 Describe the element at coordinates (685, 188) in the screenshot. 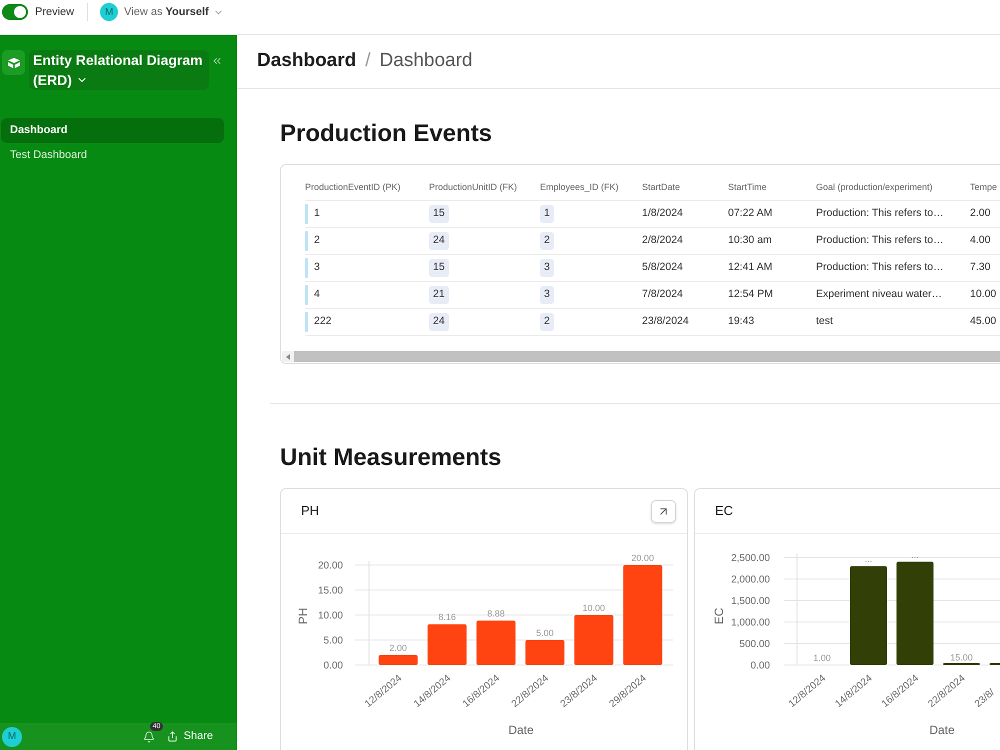

I see `column-header: StartDate` at that location.